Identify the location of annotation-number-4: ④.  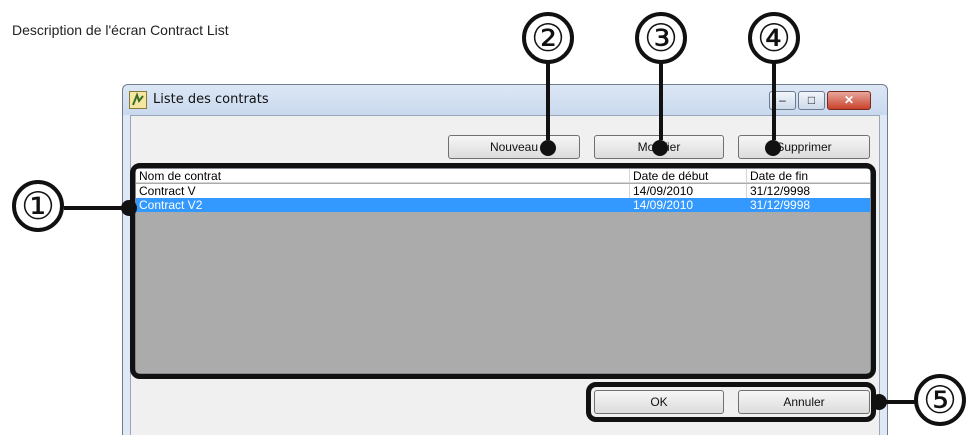
(774, 38).